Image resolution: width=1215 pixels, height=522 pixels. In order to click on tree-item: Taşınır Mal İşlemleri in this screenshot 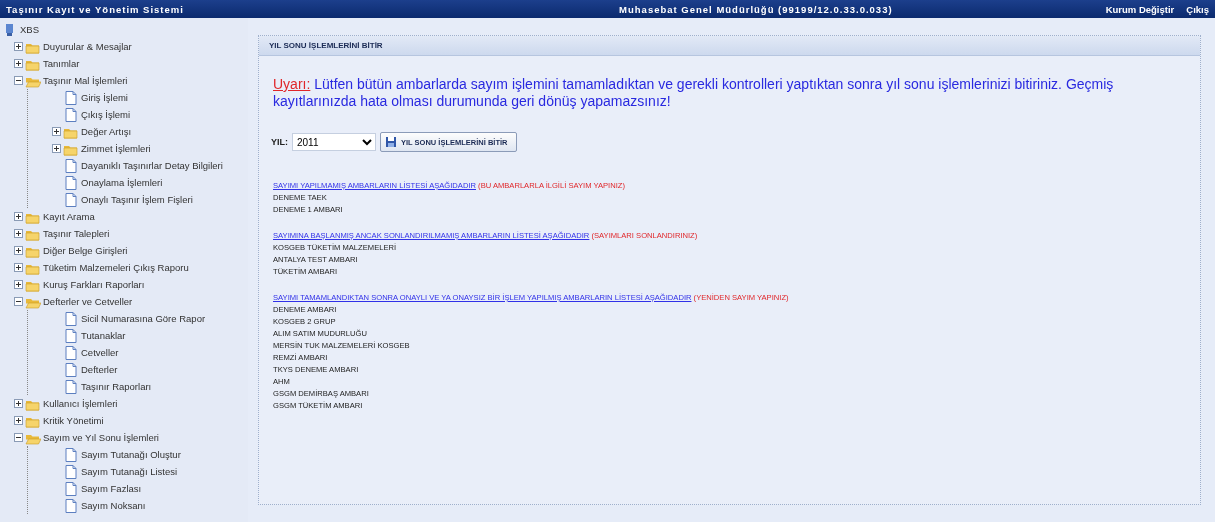, I will do `click(85, 80)`.